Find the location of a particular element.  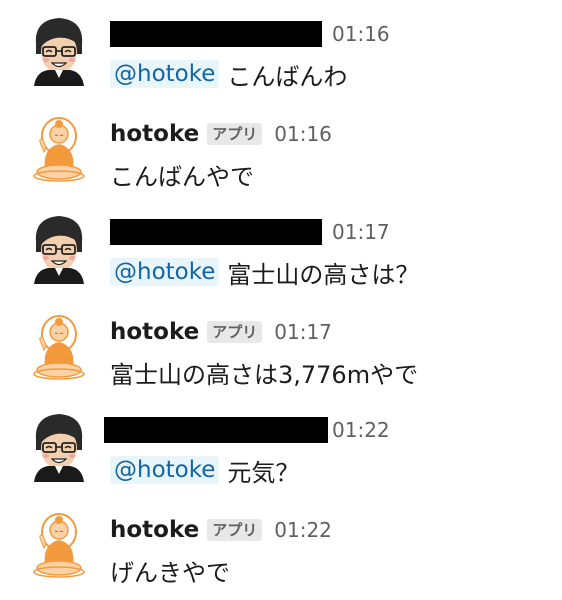

message-header: 01:16 is located at coordinates (250, 34).